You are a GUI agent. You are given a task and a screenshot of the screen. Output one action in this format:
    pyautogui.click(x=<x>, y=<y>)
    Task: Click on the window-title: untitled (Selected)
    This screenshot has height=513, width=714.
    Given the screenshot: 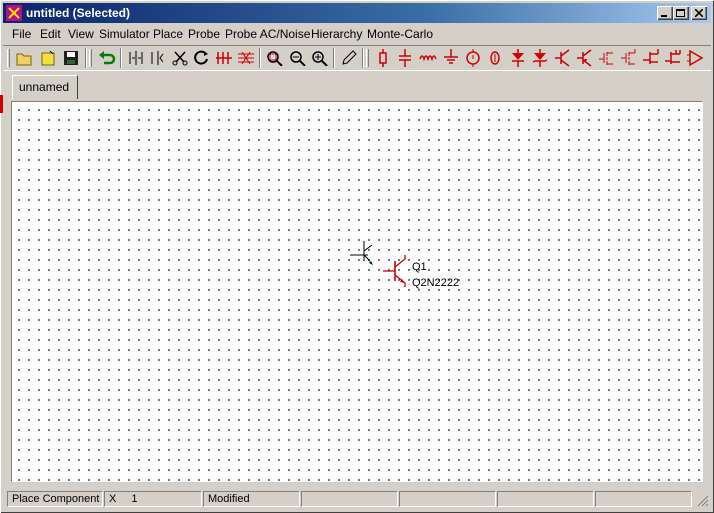 What is the action you would take?
    pyautogui.click(x=78, y=13)
    